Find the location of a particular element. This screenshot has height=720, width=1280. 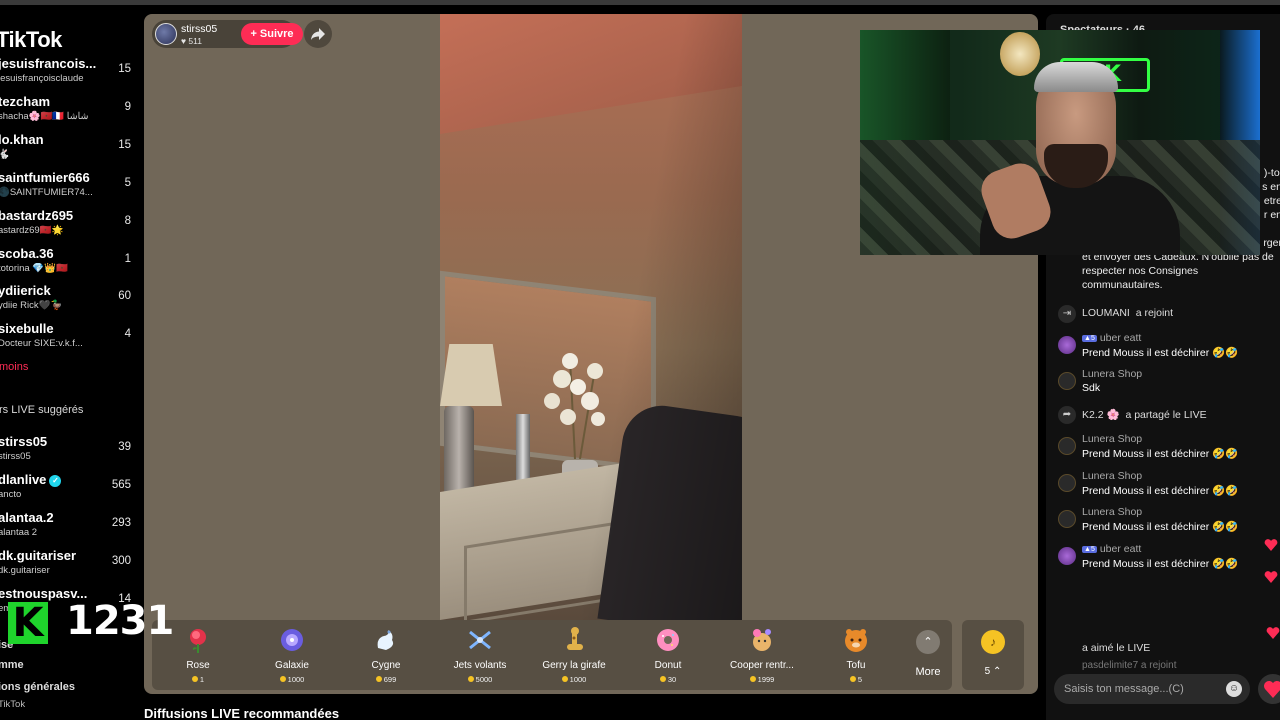

jets-icon is located at coordinates (480, 640).